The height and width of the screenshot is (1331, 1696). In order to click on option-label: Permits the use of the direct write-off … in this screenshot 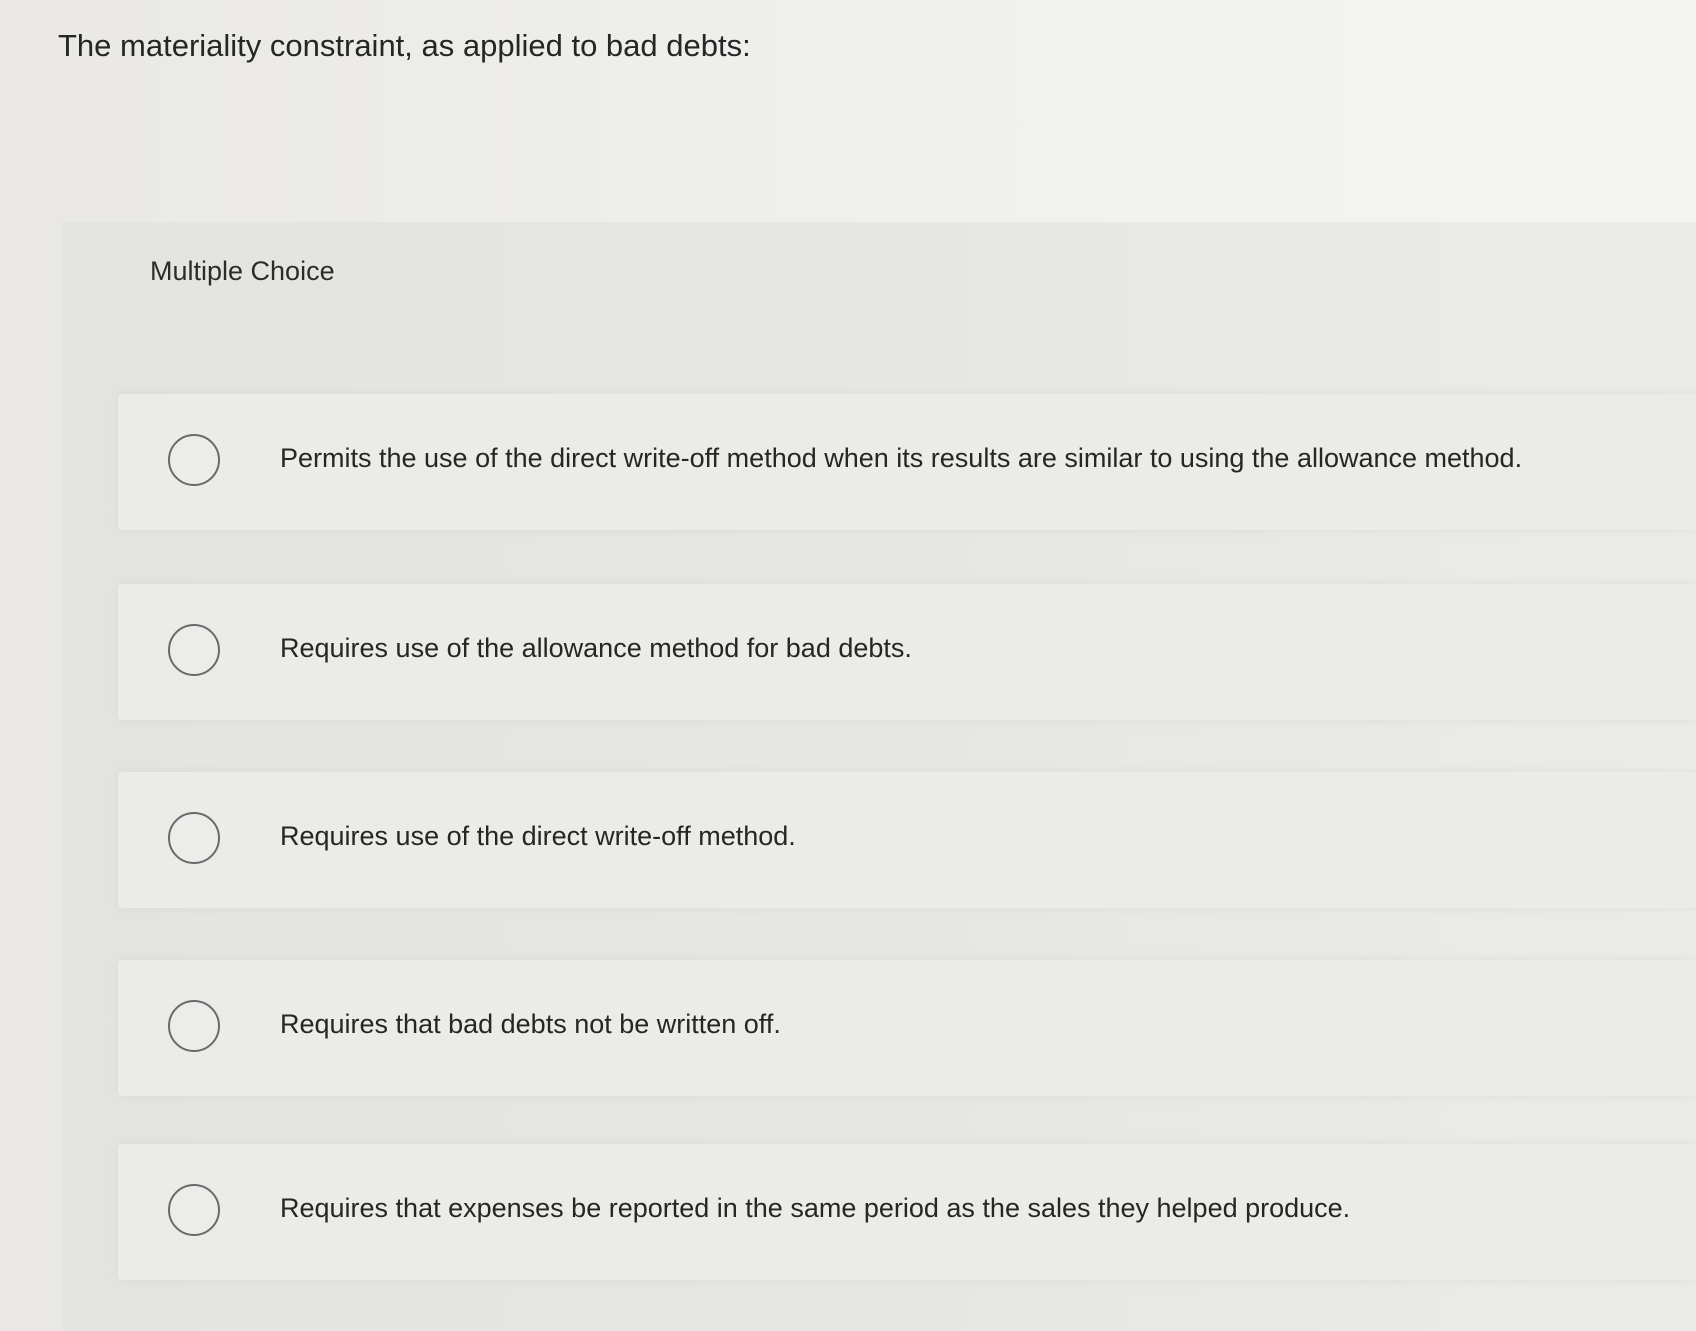, I will do `click(901, 458)`.